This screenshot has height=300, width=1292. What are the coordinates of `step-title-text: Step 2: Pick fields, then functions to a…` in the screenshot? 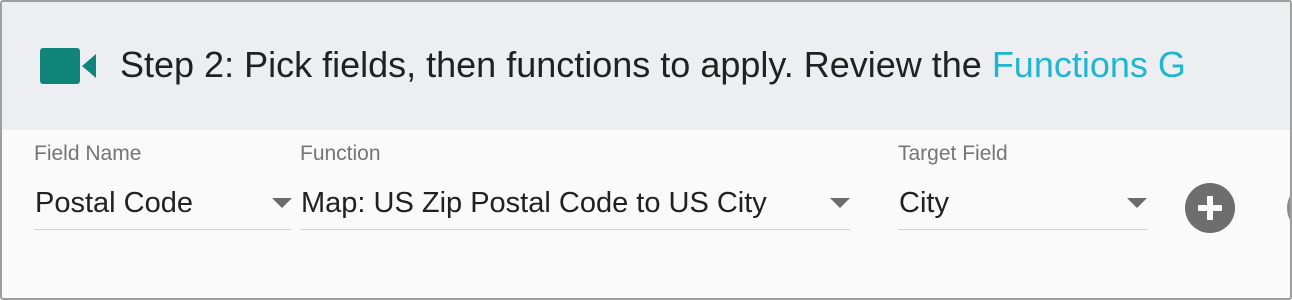 It's located at (556, 64).